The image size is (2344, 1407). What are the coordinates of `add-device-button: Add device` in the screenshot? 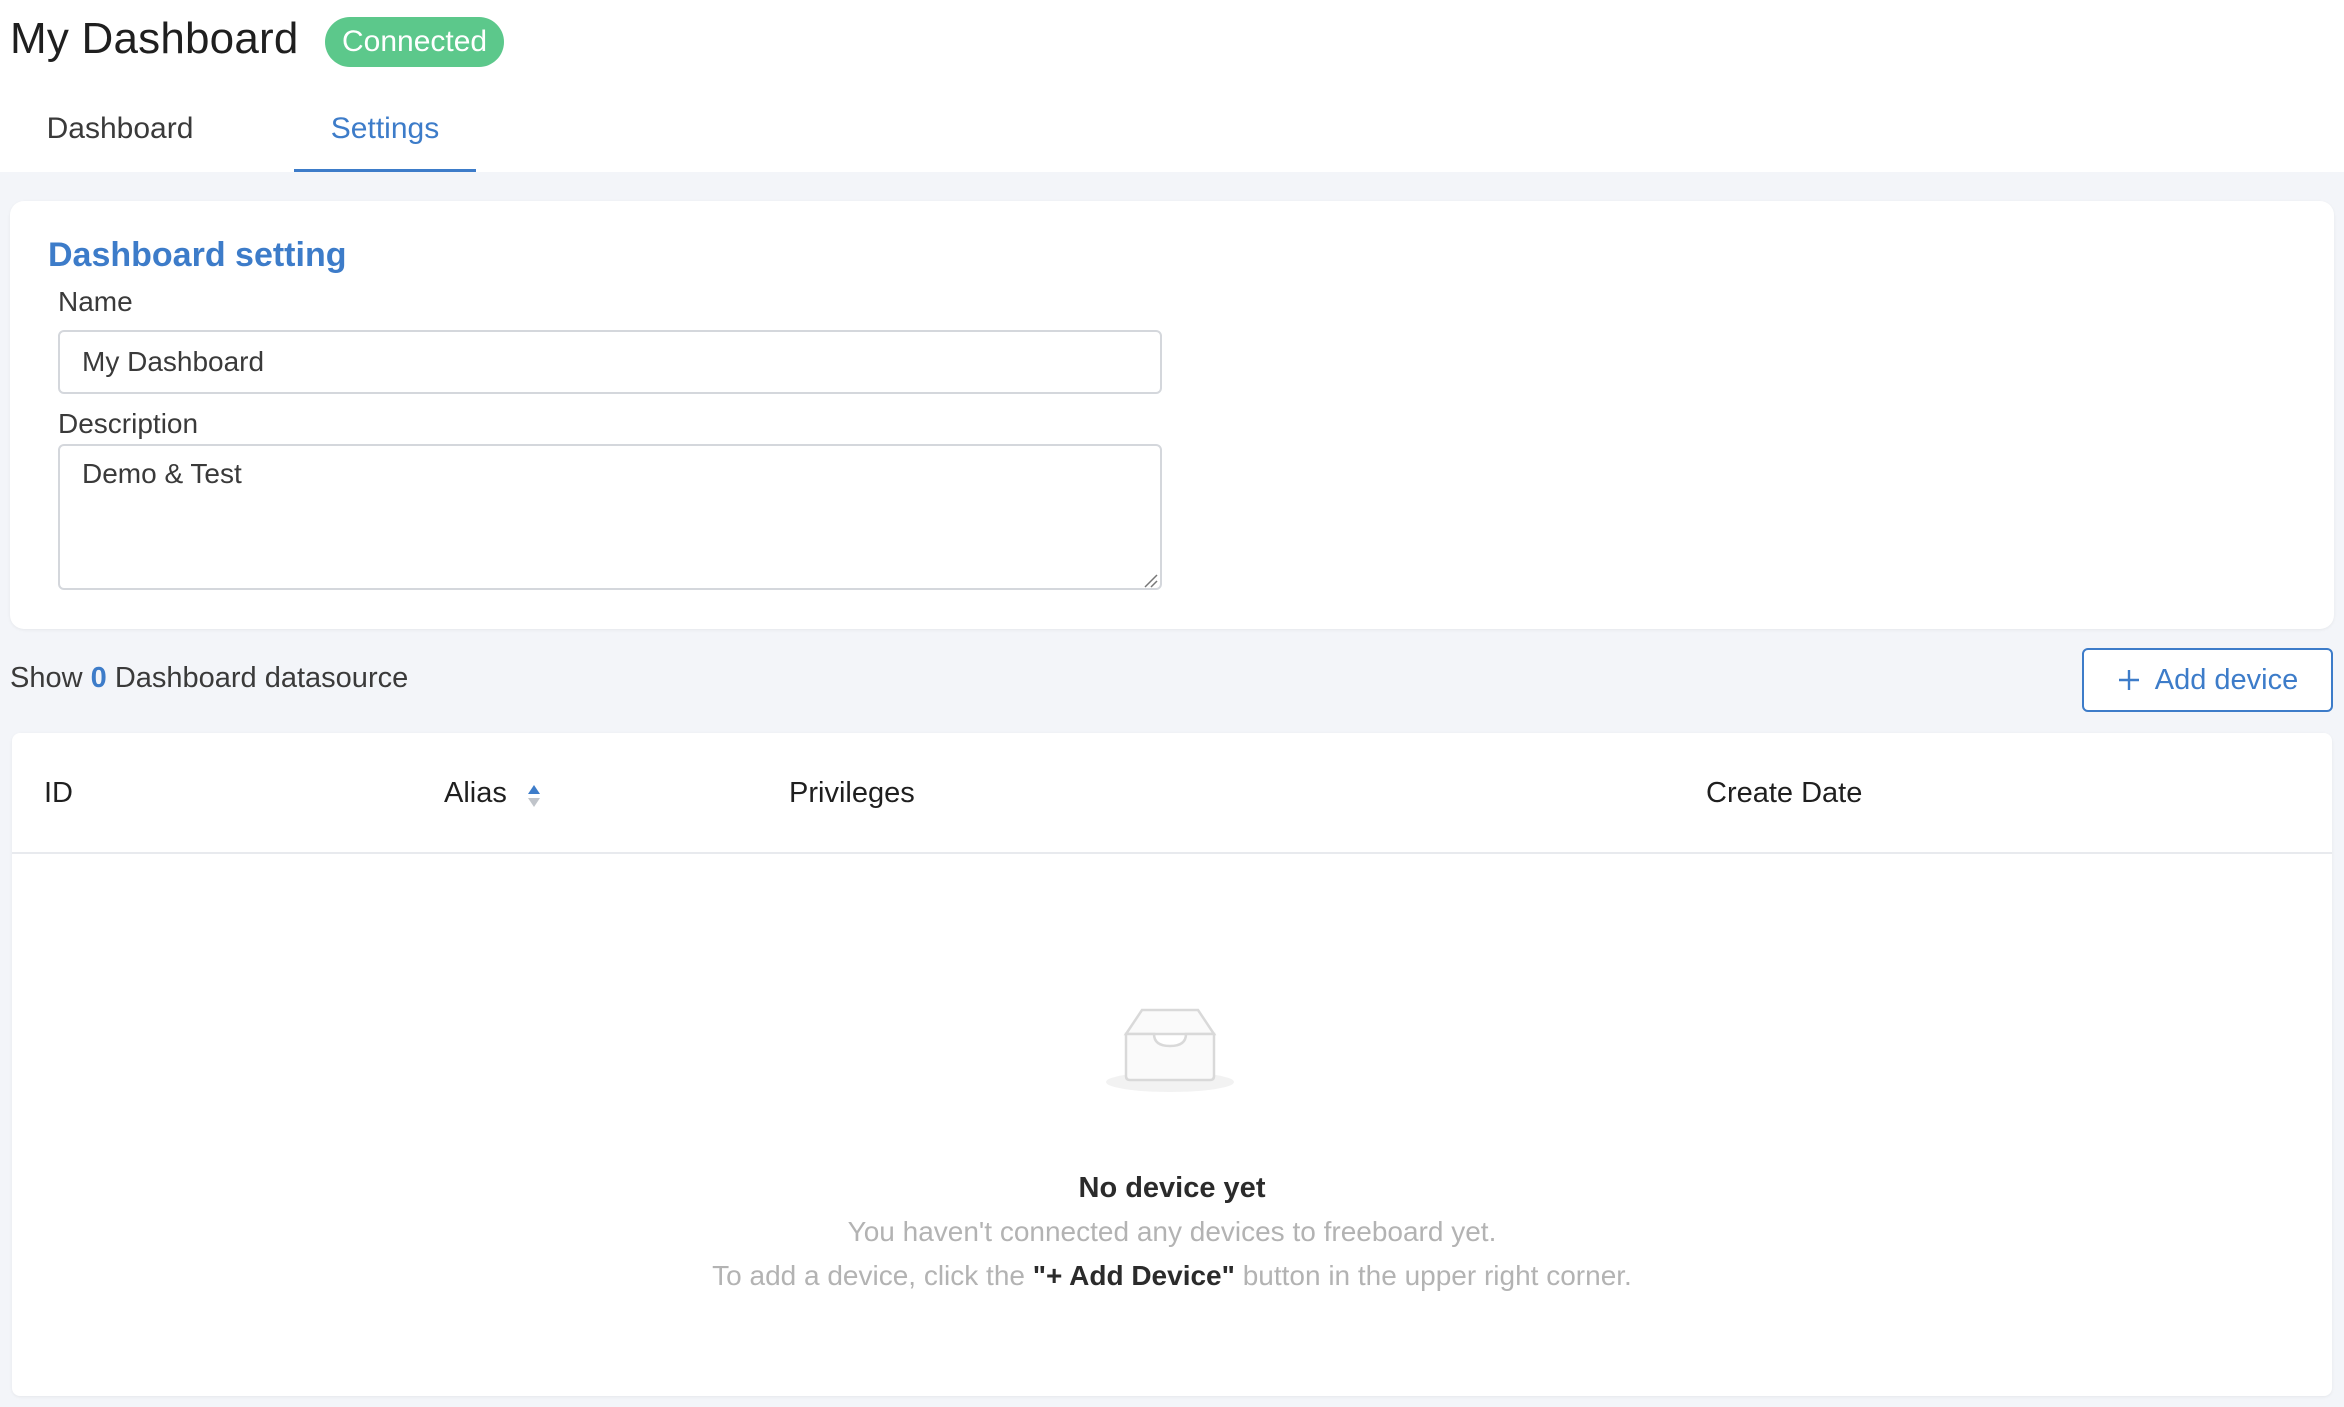 It's located at (2207, 680).